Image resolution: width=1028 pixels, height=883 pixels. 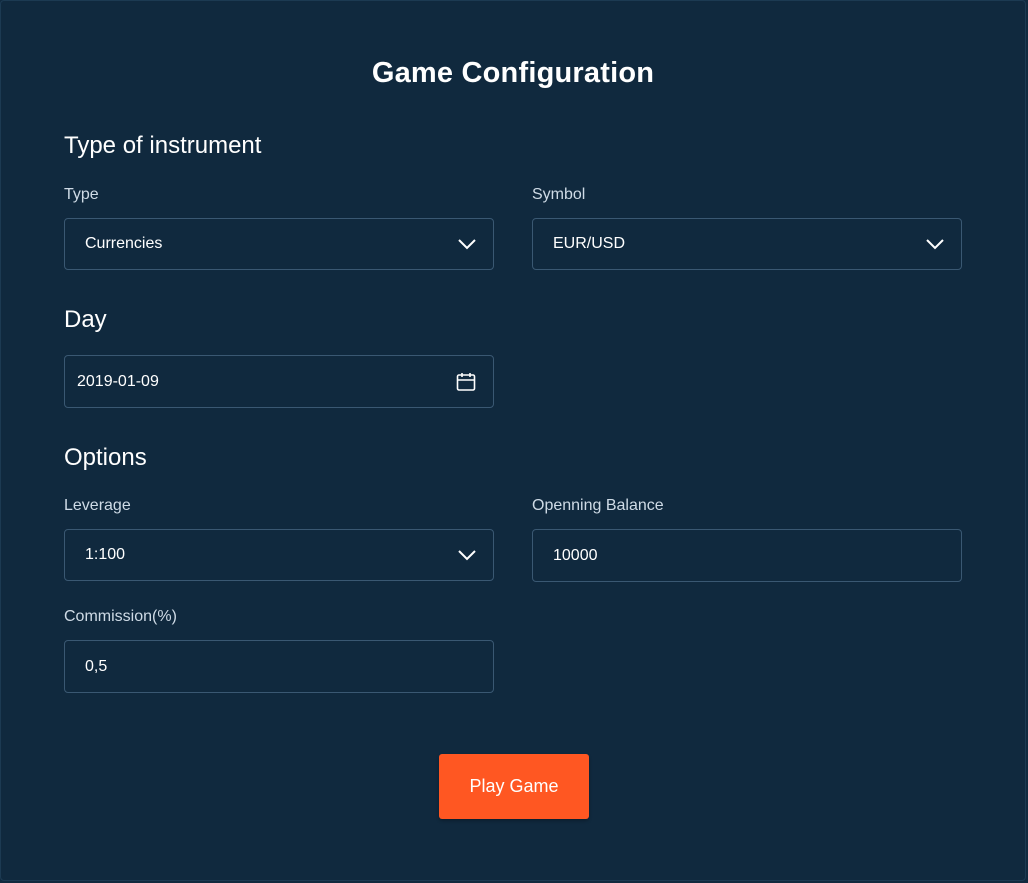 I want to click on commission-input-value: 0,5, so click(x=96, y=666).